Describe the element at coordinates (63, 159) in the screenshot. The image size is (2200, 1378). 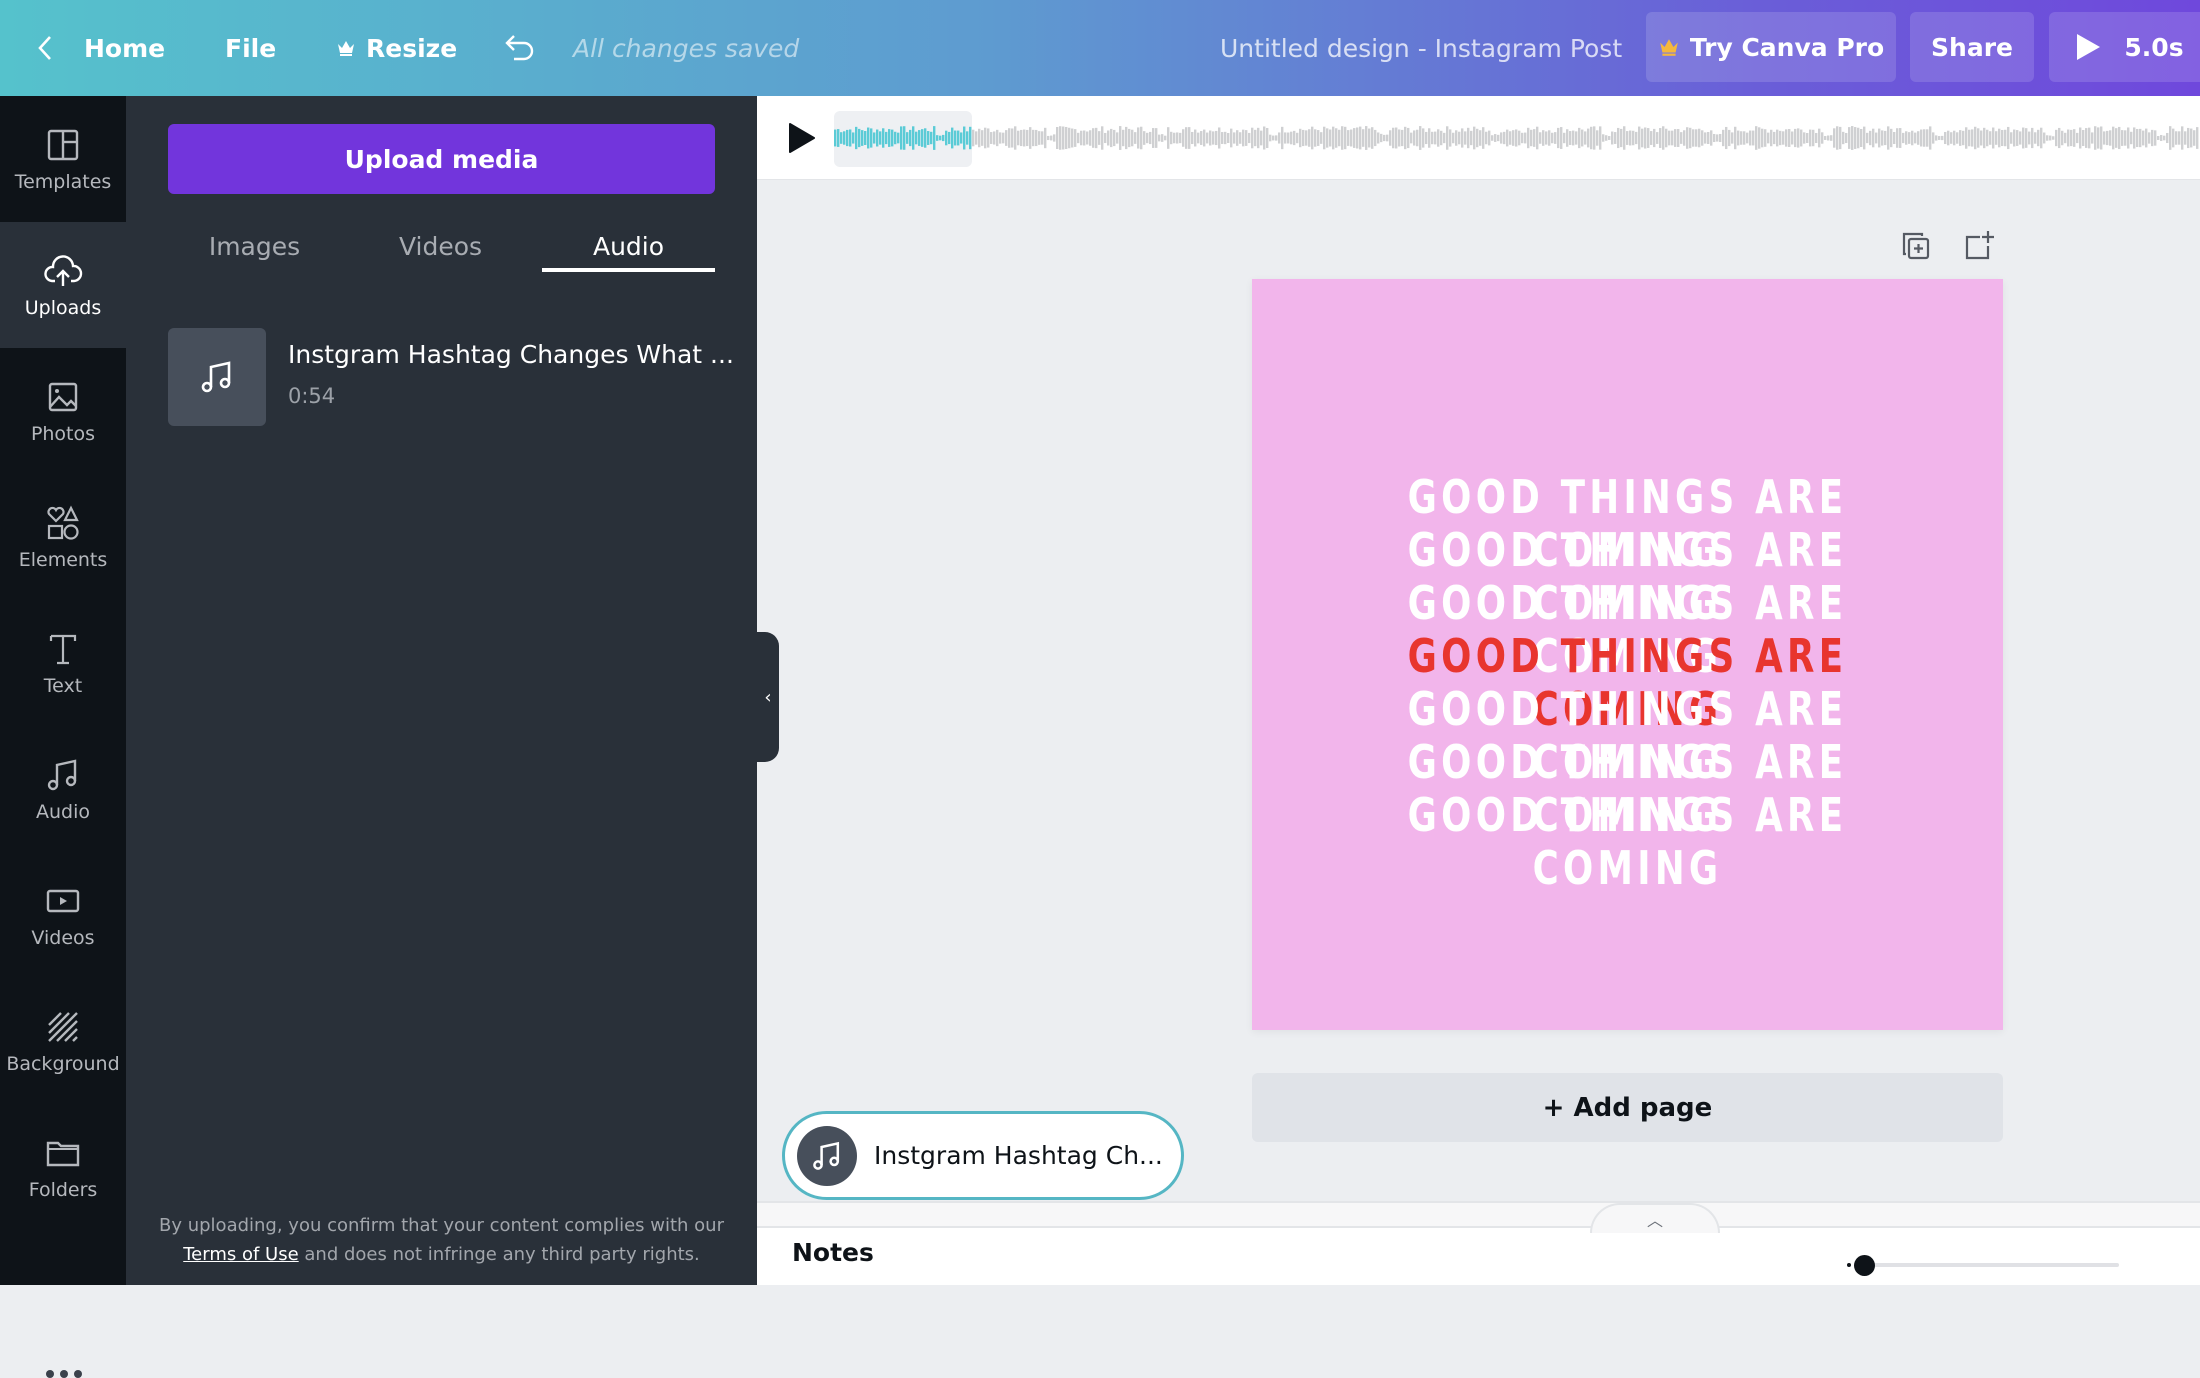
I see `sidebar-item-templates: Templates` at that location.